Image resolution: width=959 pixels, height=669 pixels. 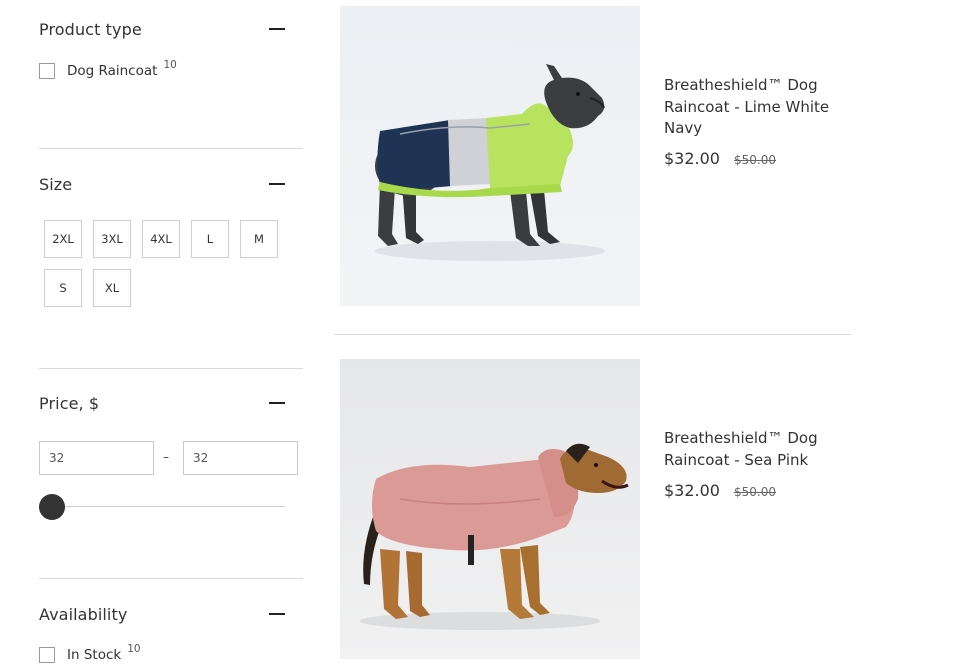 I want to click on filter-option-in-stock: In Stock 10, so click(x=90, y=653).